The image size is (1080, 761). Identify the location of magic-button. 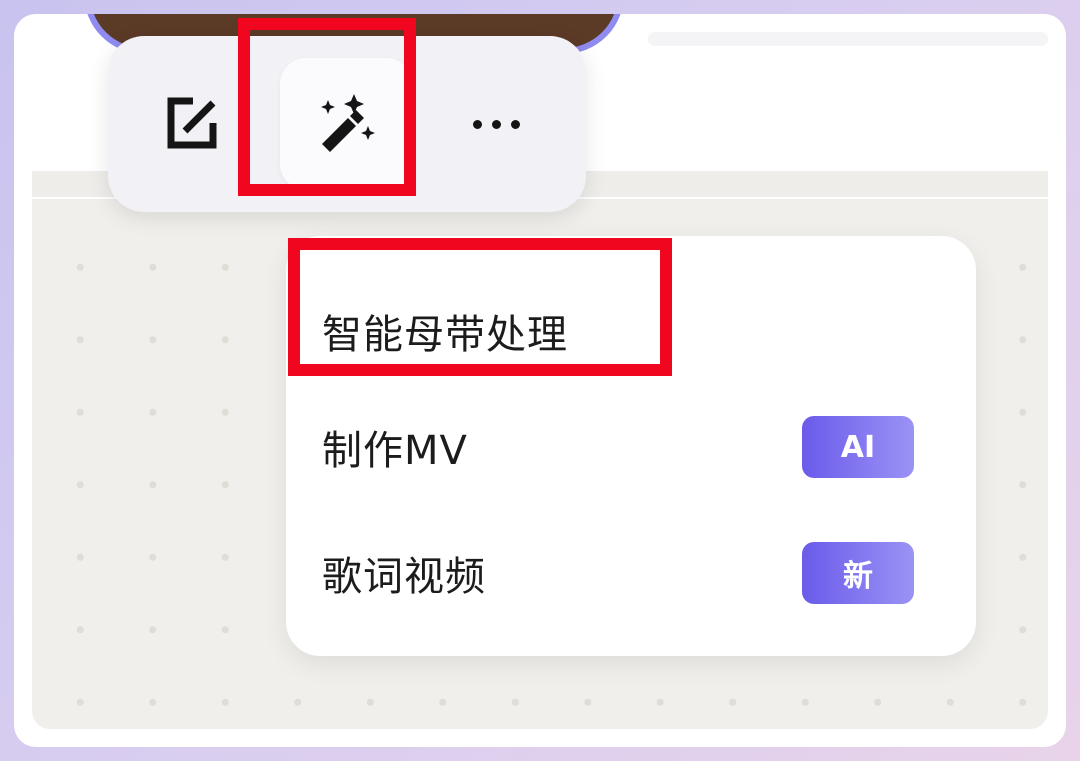
(346, 124).